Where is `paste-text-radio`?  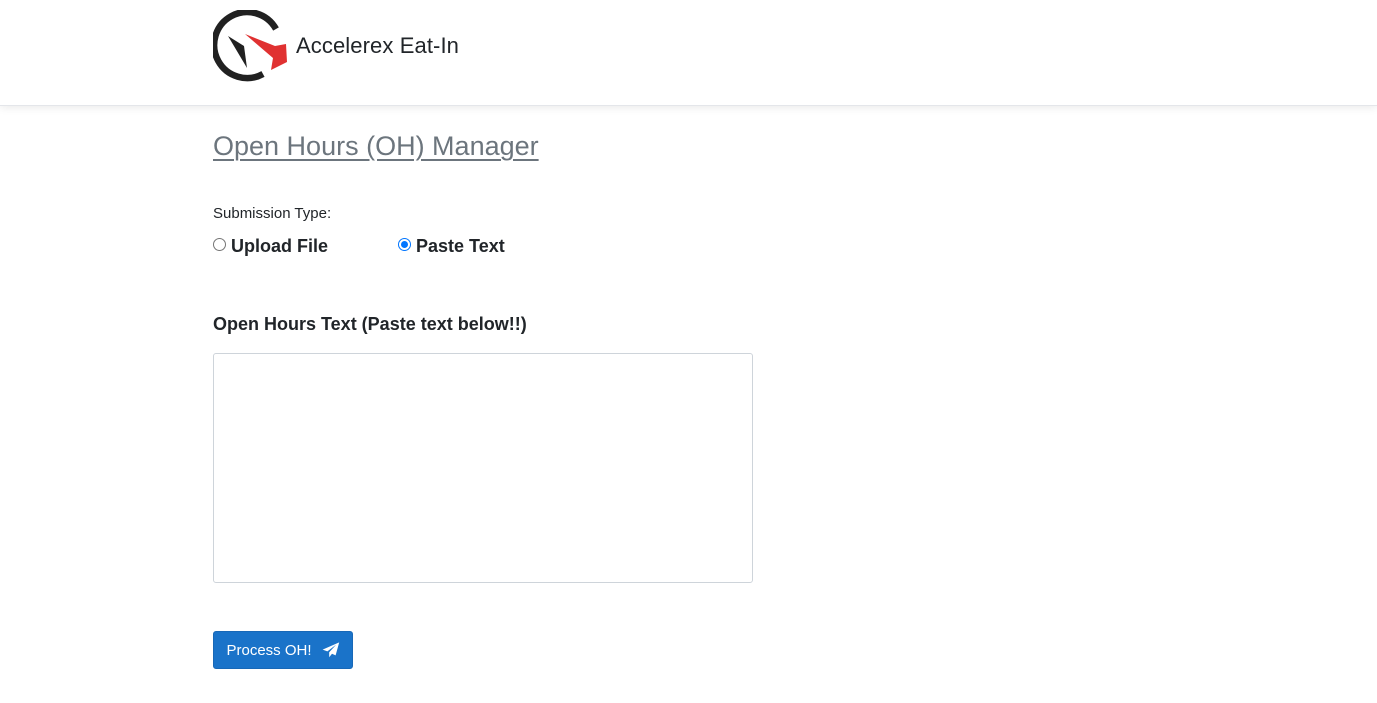
paste-text-radio is located at coordinates (404, 244).